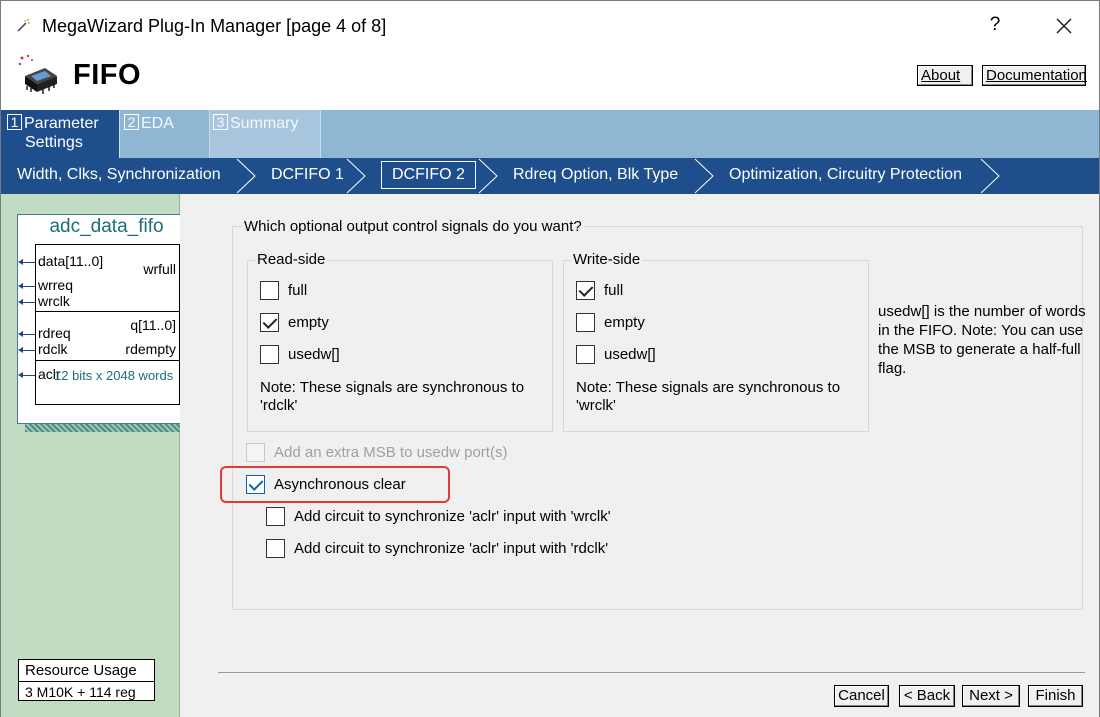 This screenshot has width=1100, height=717. Describe the element at coordinates (1064, 26) in the screenshot. I see `close-icon` at that location.